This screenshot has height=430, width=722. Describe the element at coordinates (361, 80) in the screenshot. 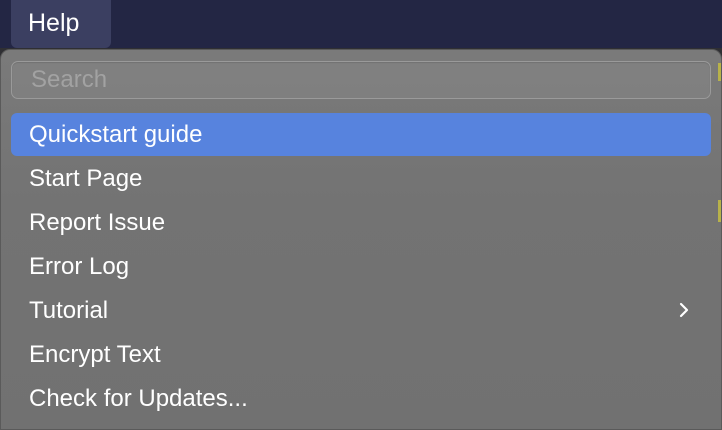

I see `search-input: Search` at that location.